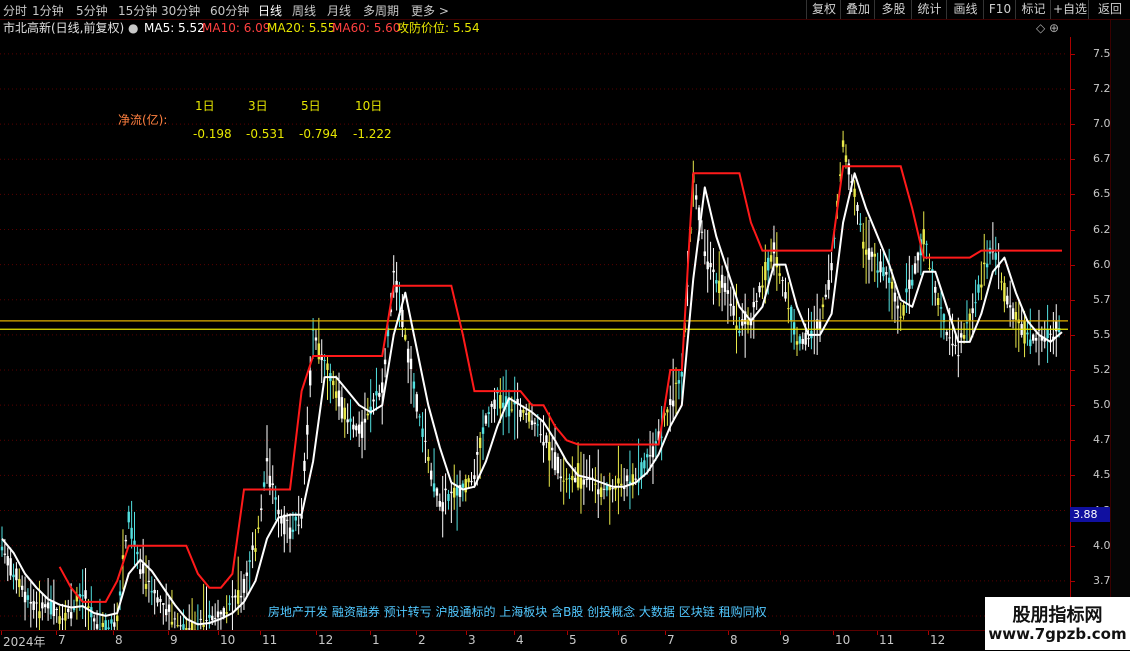 The image size is (1130, 651). Describe the element at coordinates (137, 10) in the screenshot. I see `timeframe-tab-3: 15分钟` at that location.